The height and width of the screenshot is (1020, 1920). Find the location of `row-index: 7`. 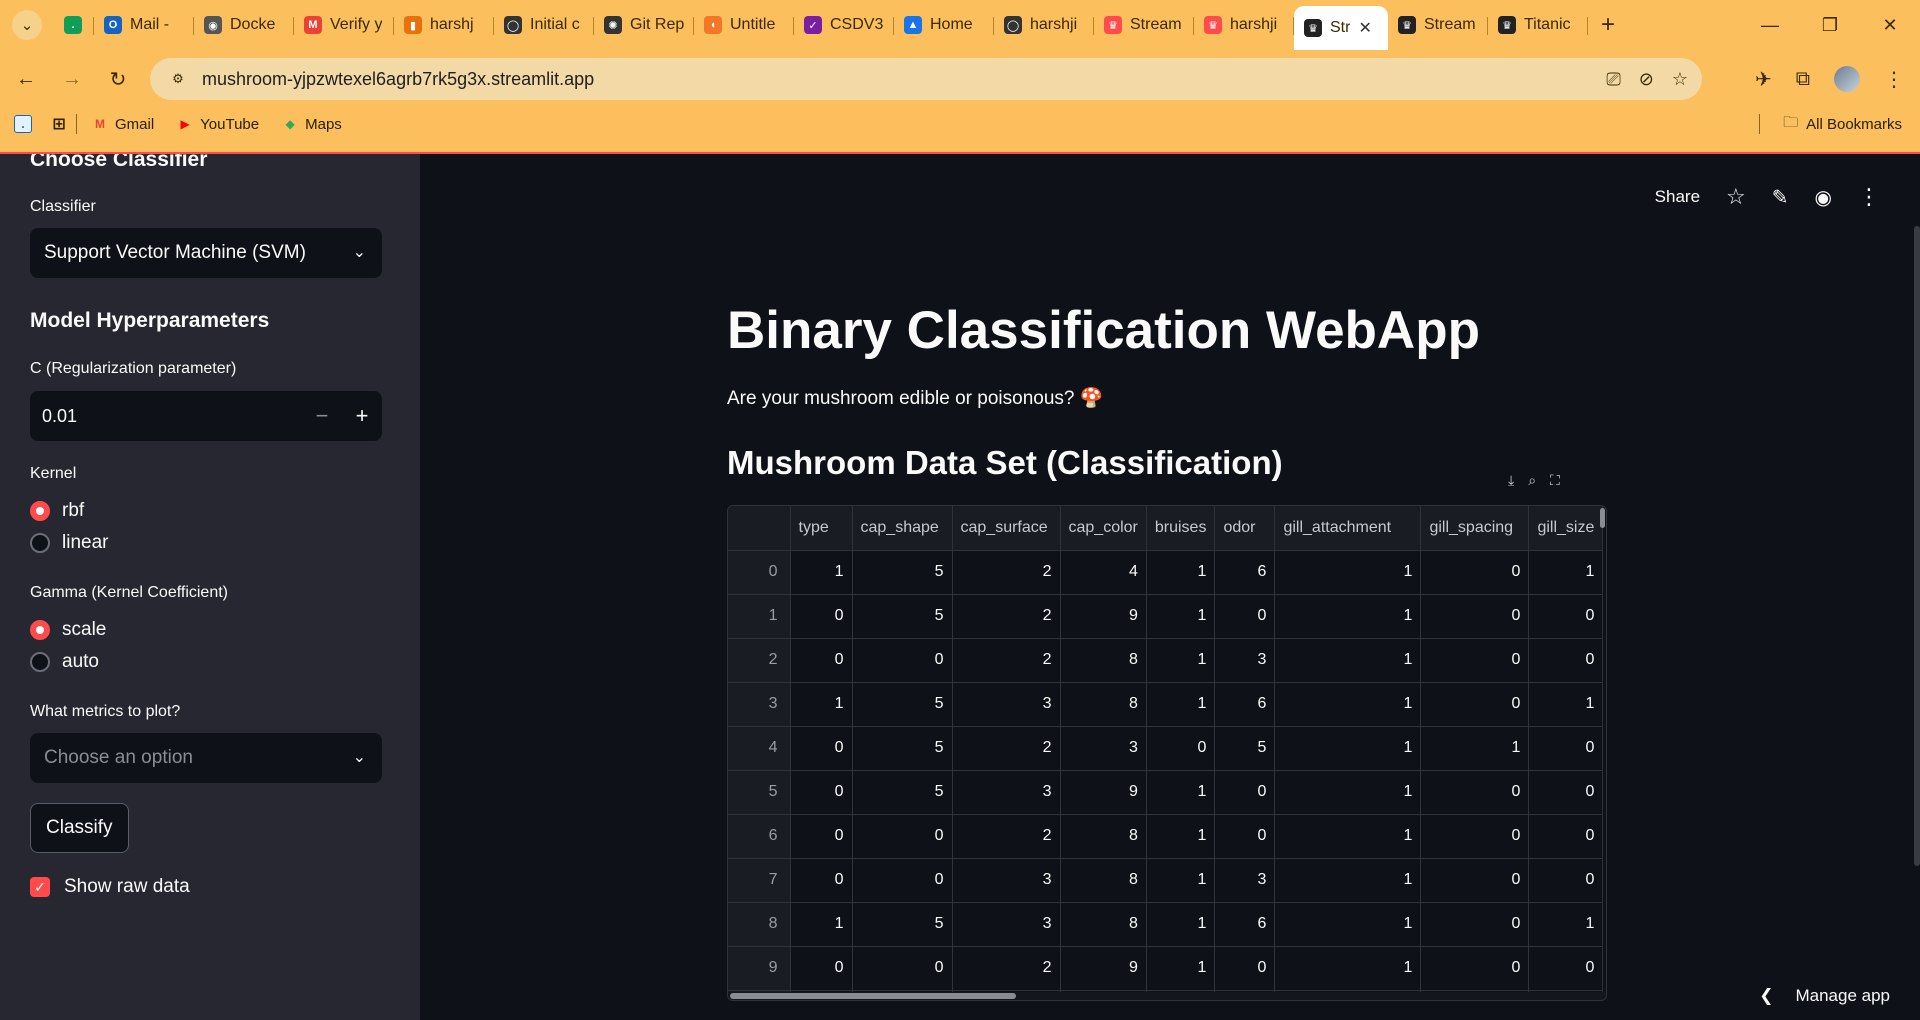

row-index: 7 is located at coordinates (759, 880).